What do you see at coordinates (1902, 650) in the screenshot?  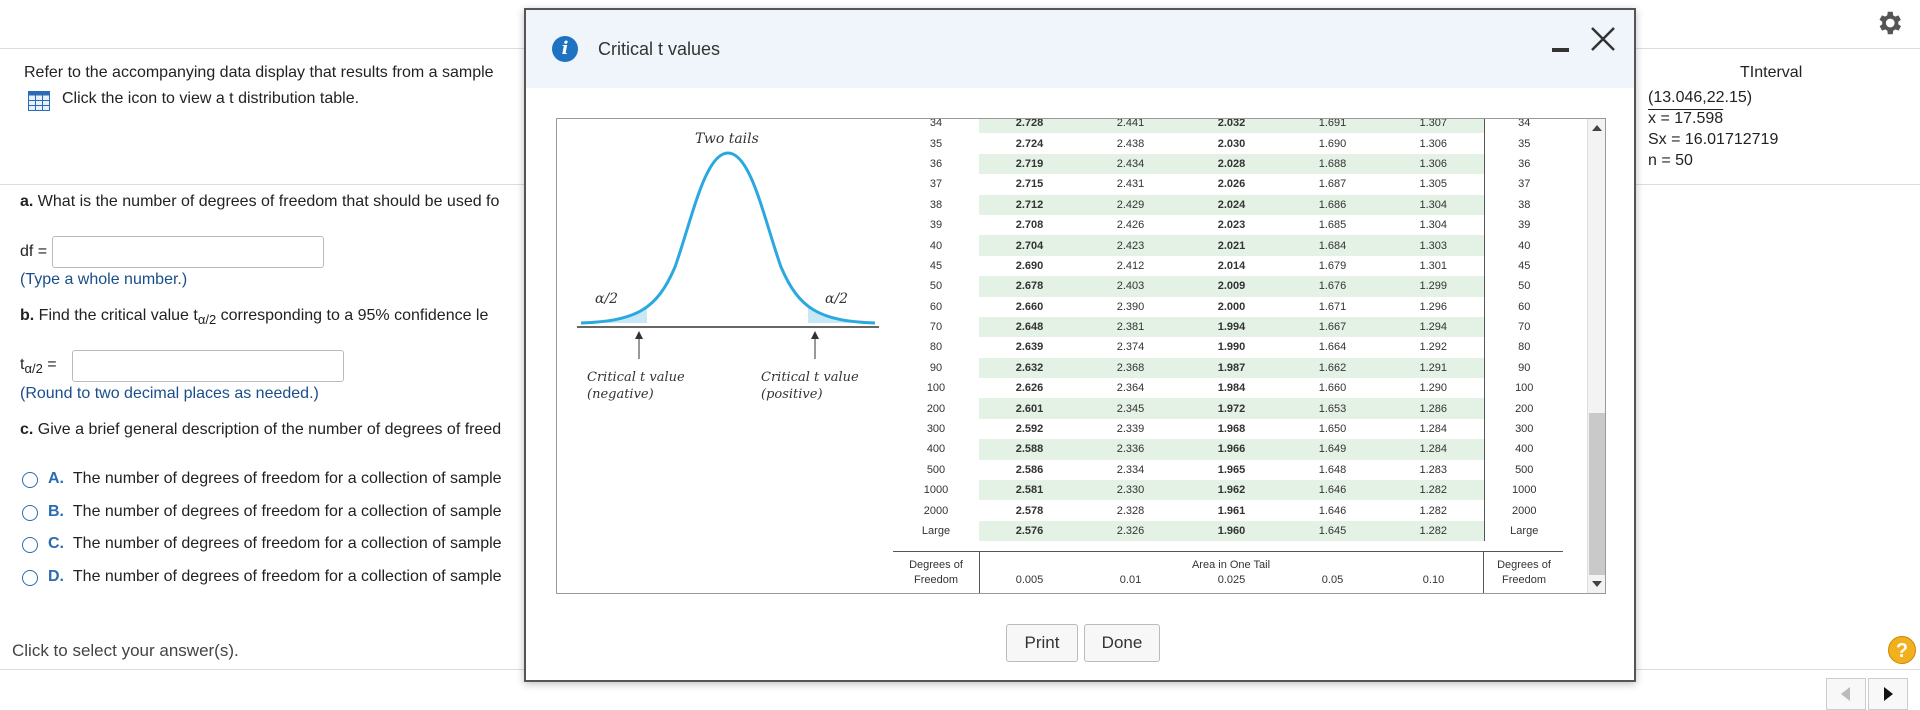 I see `help-icon: ?` at bounding box center [1902, 650].